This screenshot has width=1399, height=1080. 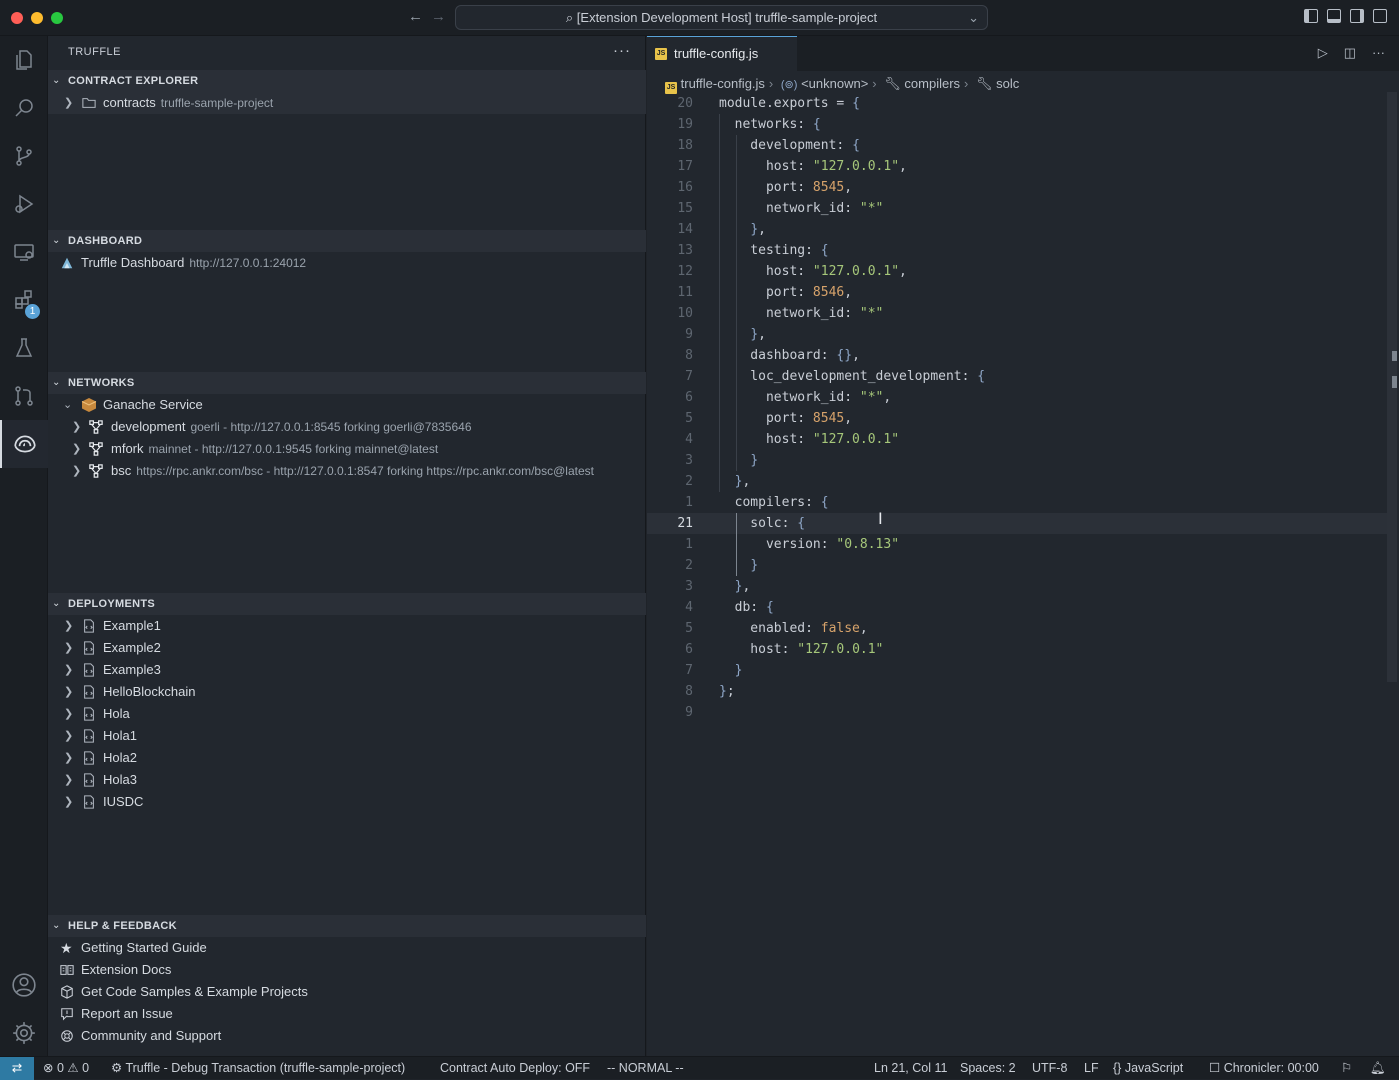 I want to click on code-line: testing: {, so click(x=773, y=250).